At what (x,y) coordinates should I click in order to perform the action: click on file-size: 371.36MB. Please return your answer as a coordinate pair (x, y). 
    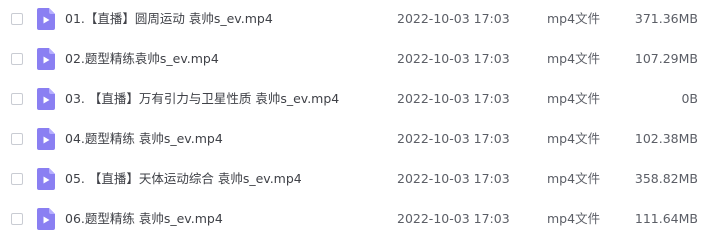
    Looking at the image, I should click on (666, 18).